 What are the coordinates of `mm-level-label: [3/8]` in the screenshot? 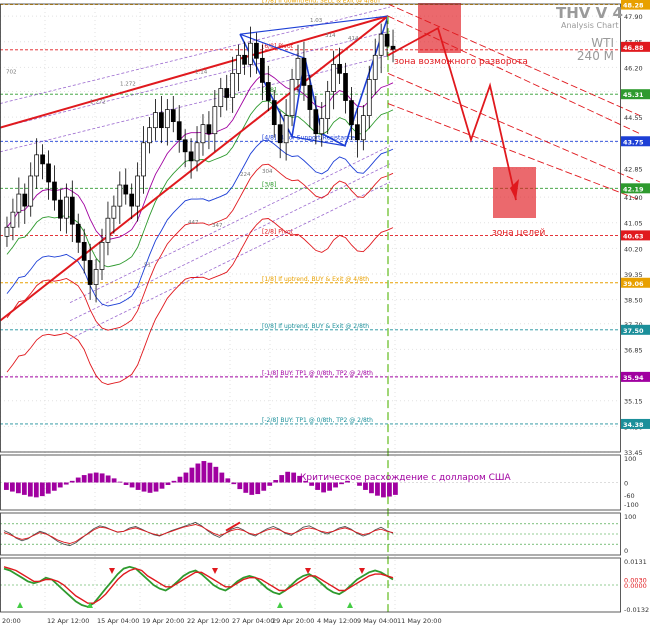 It's located at (269, 184).